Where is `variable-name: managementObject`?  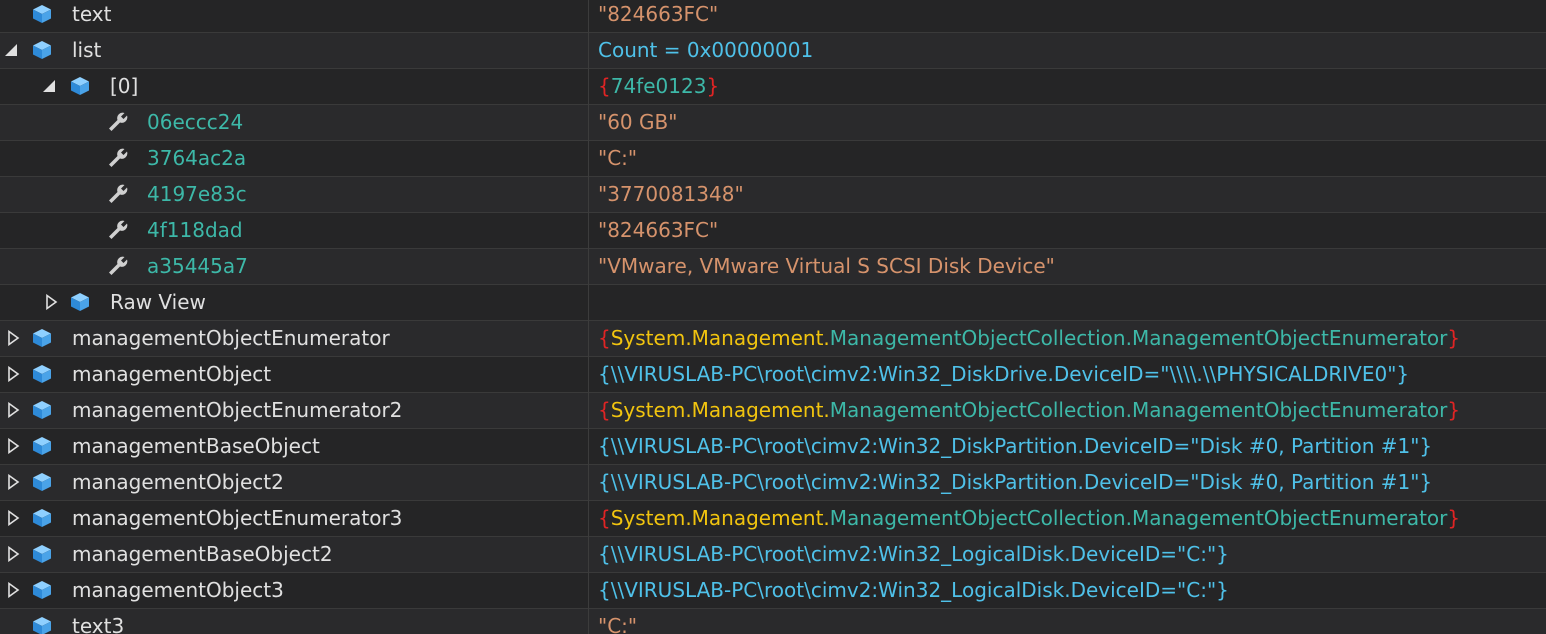 variable-name: managementObject is located at coordinates (172, 374).